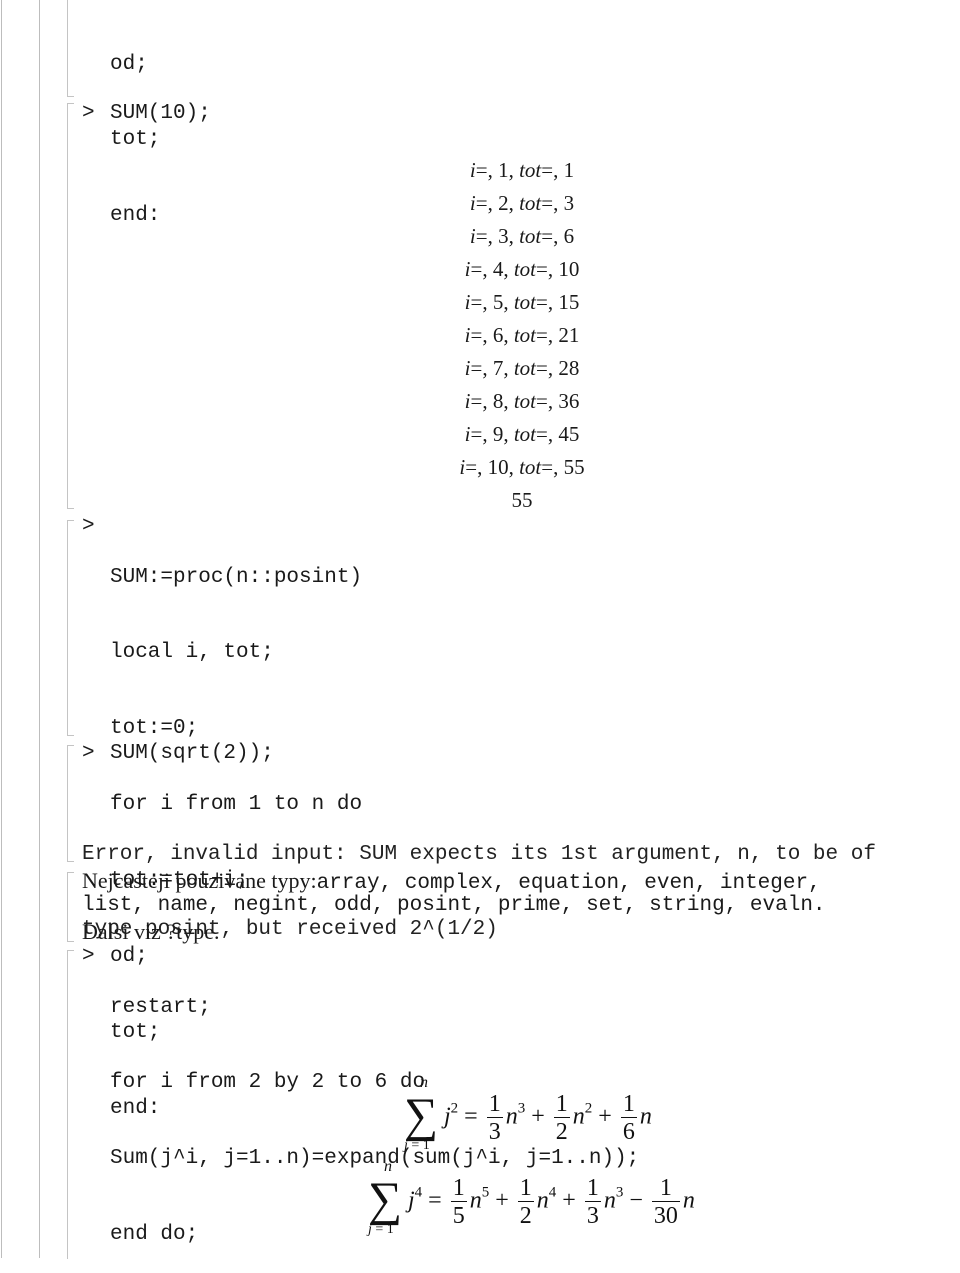 The width and height of the screenshot is (960, 1273). I want to click on code-line: end:, so click(135, 216).